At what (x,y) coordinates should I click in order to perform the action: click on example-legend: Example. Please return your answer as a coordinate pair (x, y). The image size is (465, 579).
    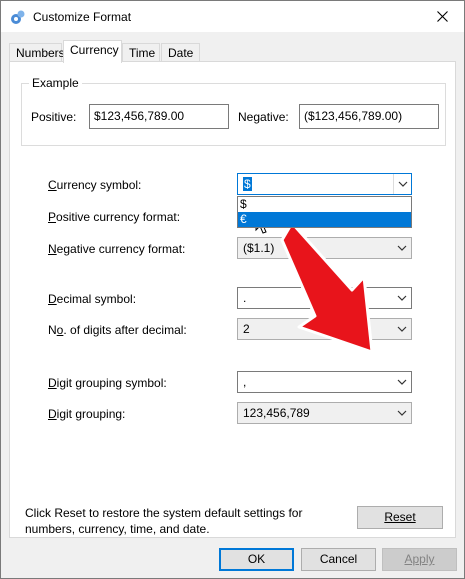
    Looking at the image, I should click on (55, 83).